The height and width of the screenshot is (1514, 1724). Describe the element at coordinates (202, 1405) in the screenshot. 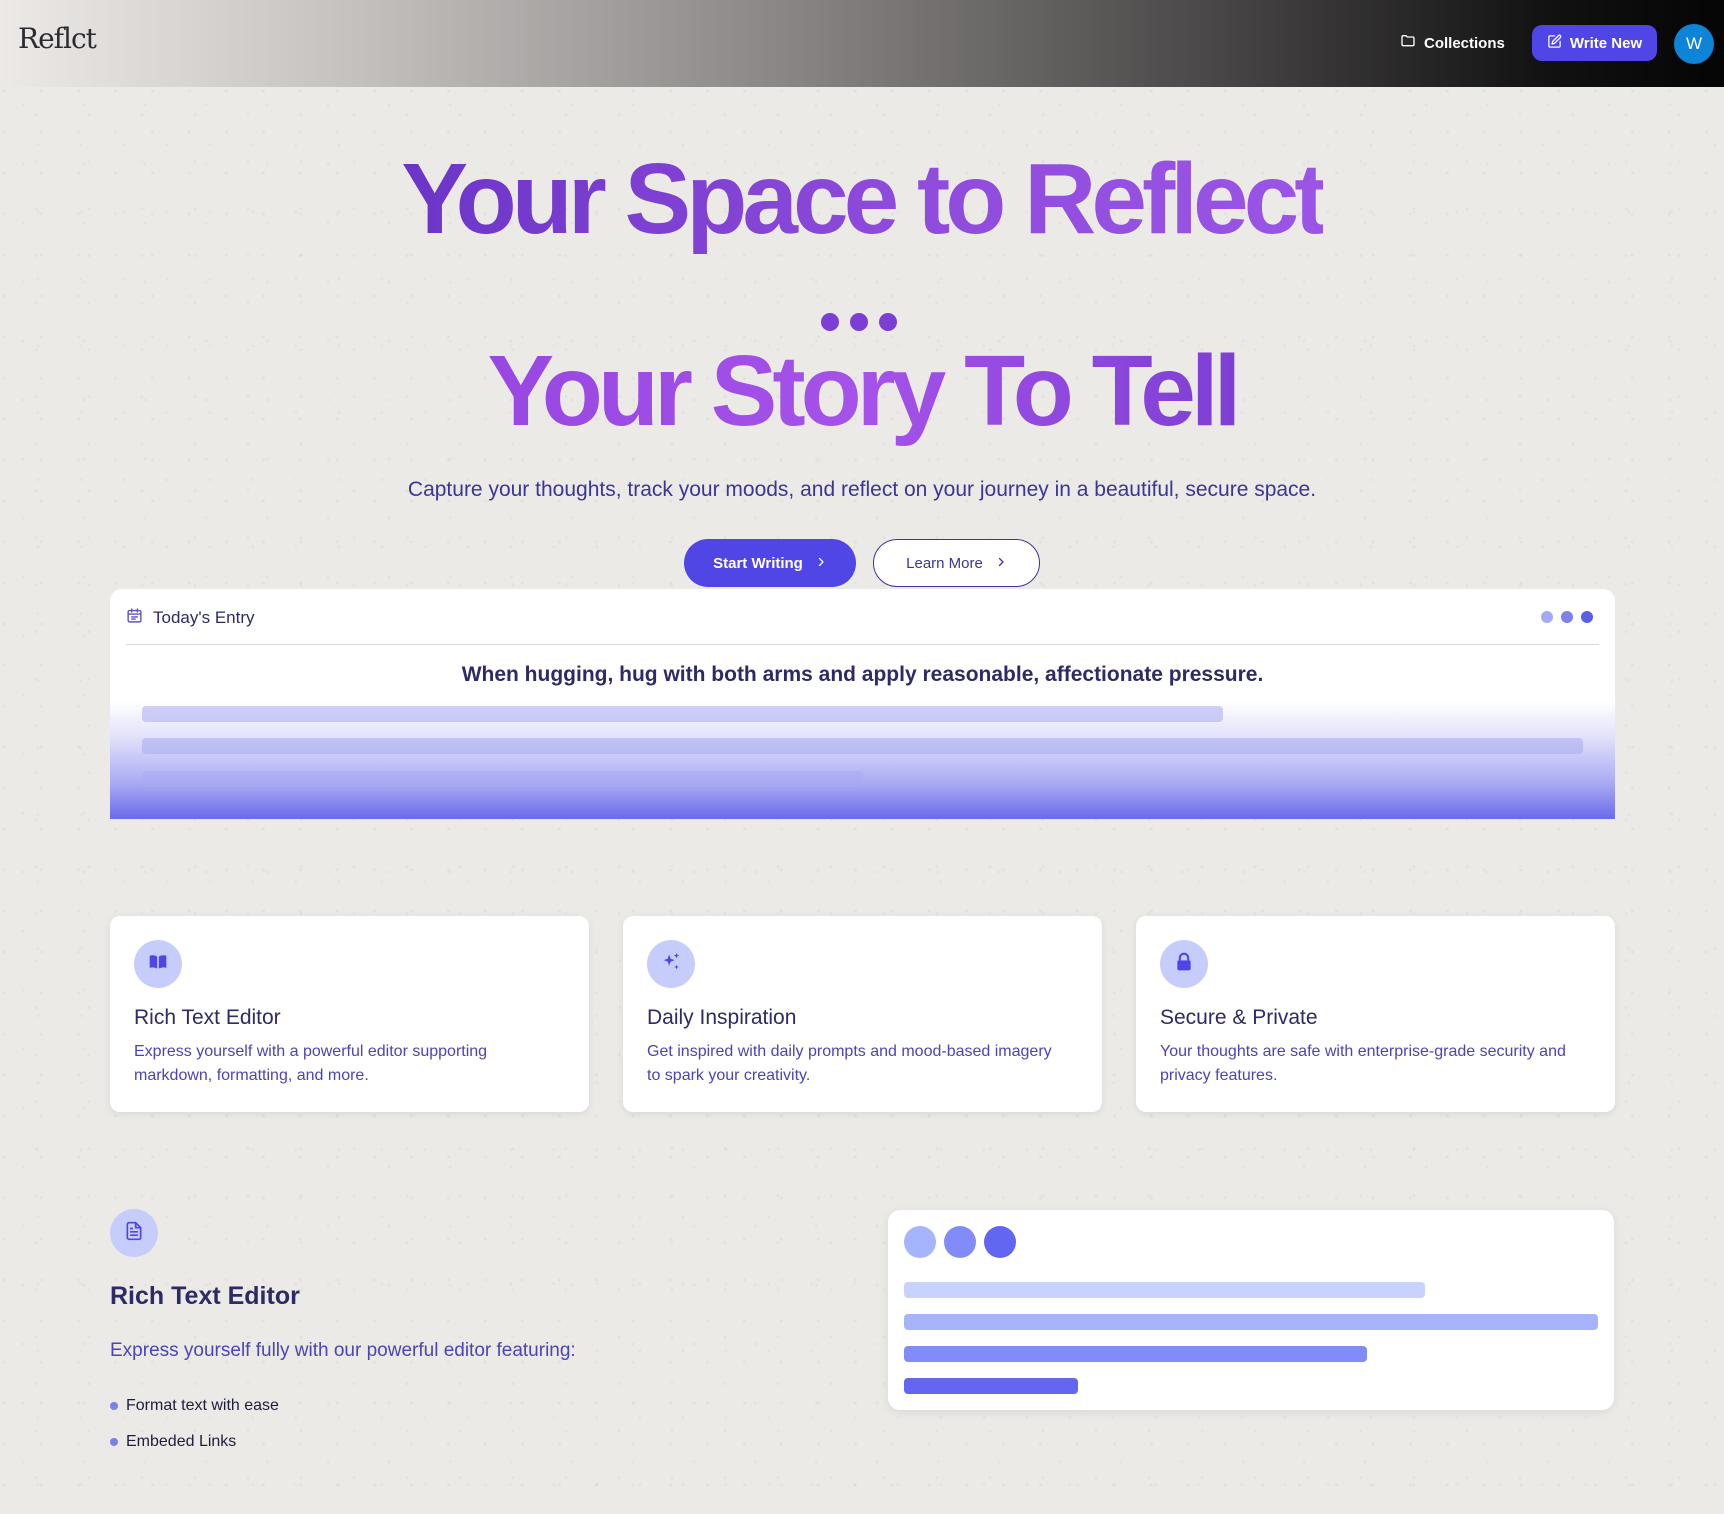

I see `list-item-text: Format text with ease` at that location.